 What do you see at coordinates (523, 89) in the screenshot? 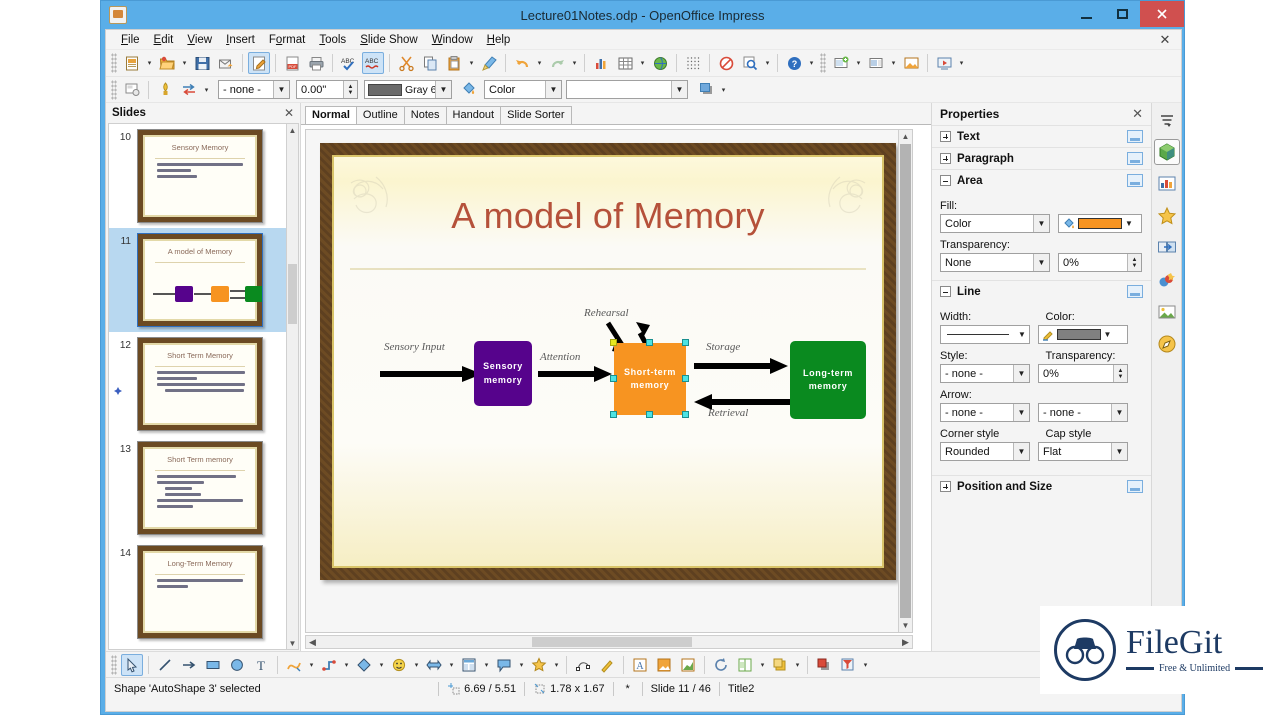
I see `area-style-combo: Color ▼` at bounding box center [523, 89].